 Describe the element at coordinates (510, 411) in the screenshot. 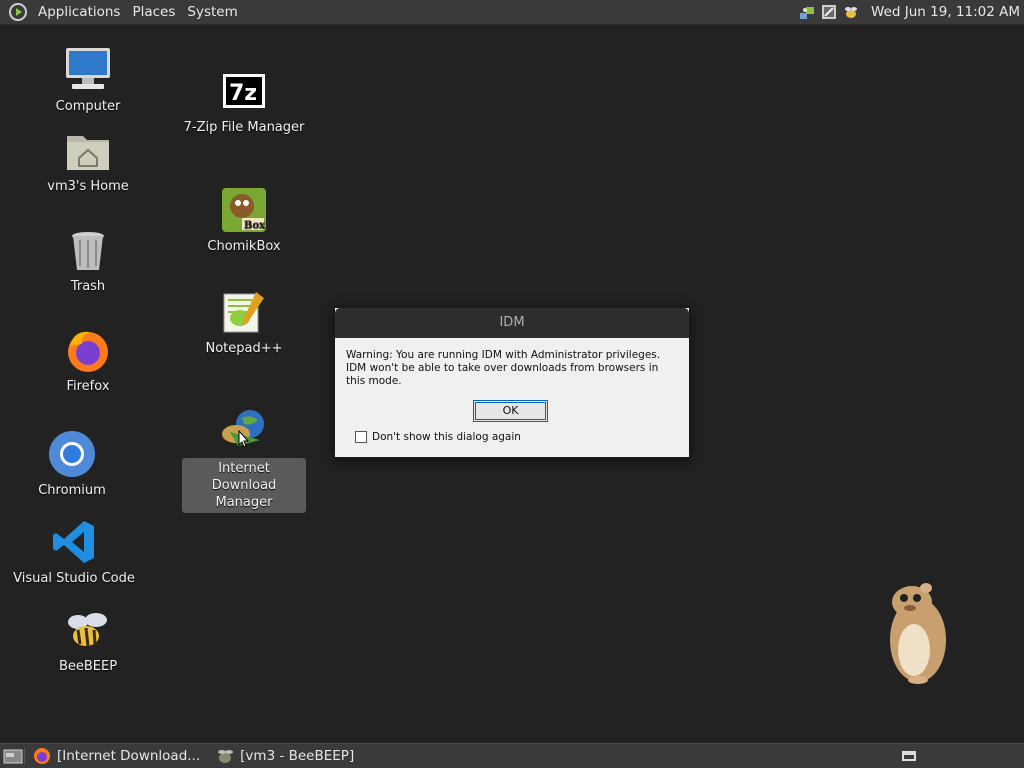

I see `ok-button: OK` at that location.